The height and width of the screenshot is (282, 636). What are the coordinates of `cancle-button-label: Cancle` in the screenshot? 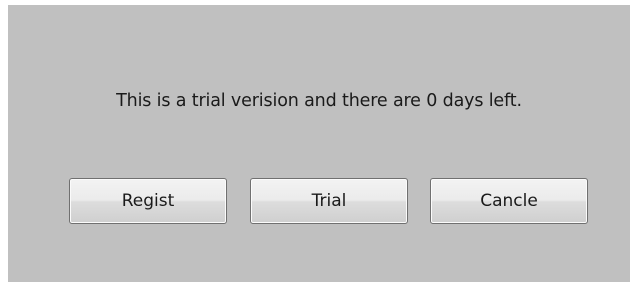 It's located at (509, 201).